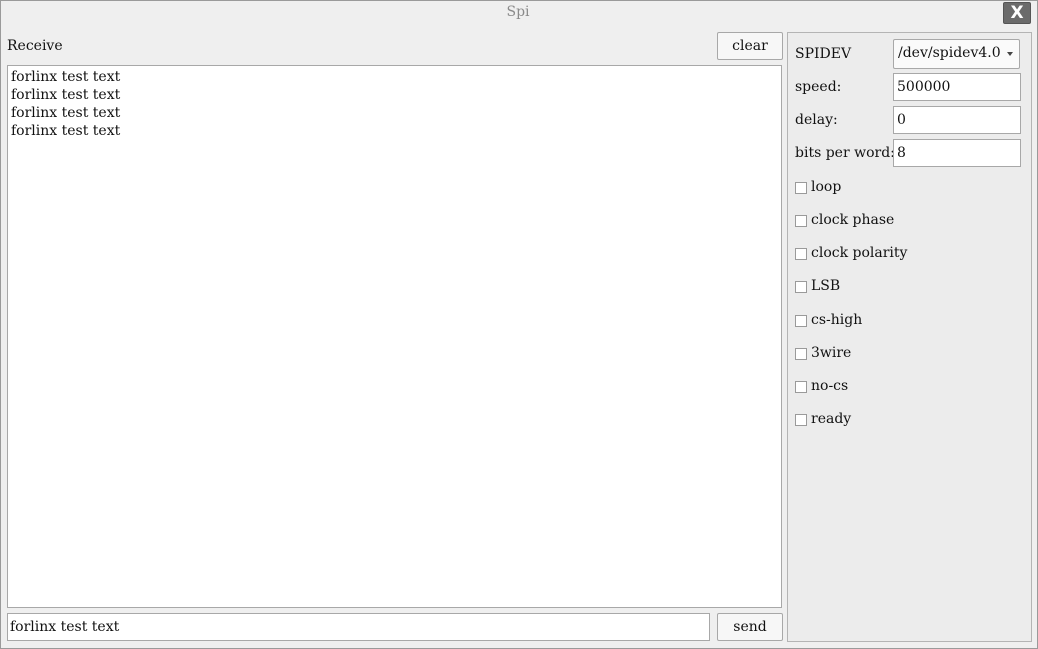 The image size is (1038, 649). I want to click on option-label: cs-high, so click(837, 320).